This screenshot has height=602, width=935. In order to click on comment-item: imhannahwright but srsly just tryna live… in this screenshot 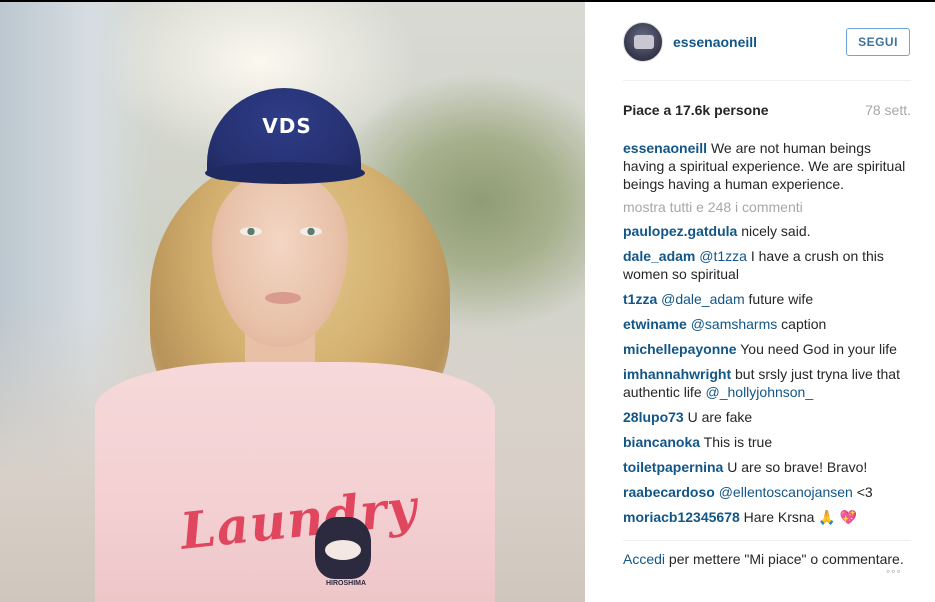, I will do `click(768, 383)`.